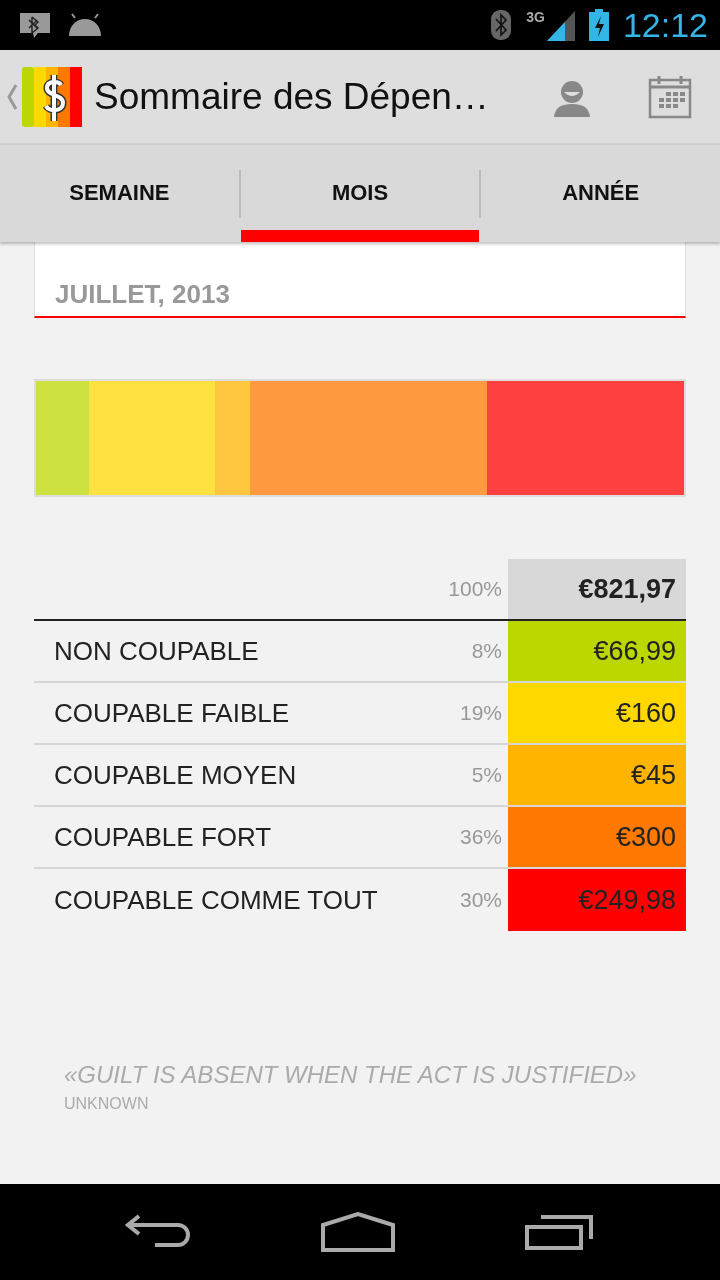 The image size is (720, 1280). What do you see at coordinates (106, 1104) in the screenshot?
I see `quote-author: UNKNOWN` at bounding box center [106, 1104].